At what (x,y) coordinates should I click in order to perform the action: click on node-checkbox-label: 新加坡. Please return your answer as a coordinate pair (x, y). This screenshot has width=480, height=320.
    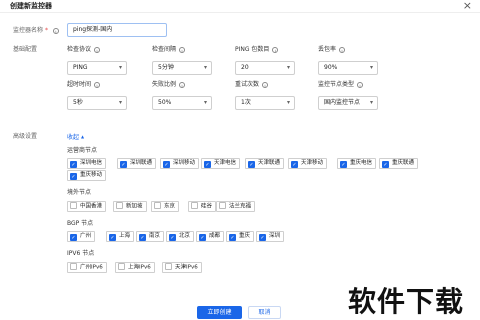
    Looking at the image, I should click on (134, 206).